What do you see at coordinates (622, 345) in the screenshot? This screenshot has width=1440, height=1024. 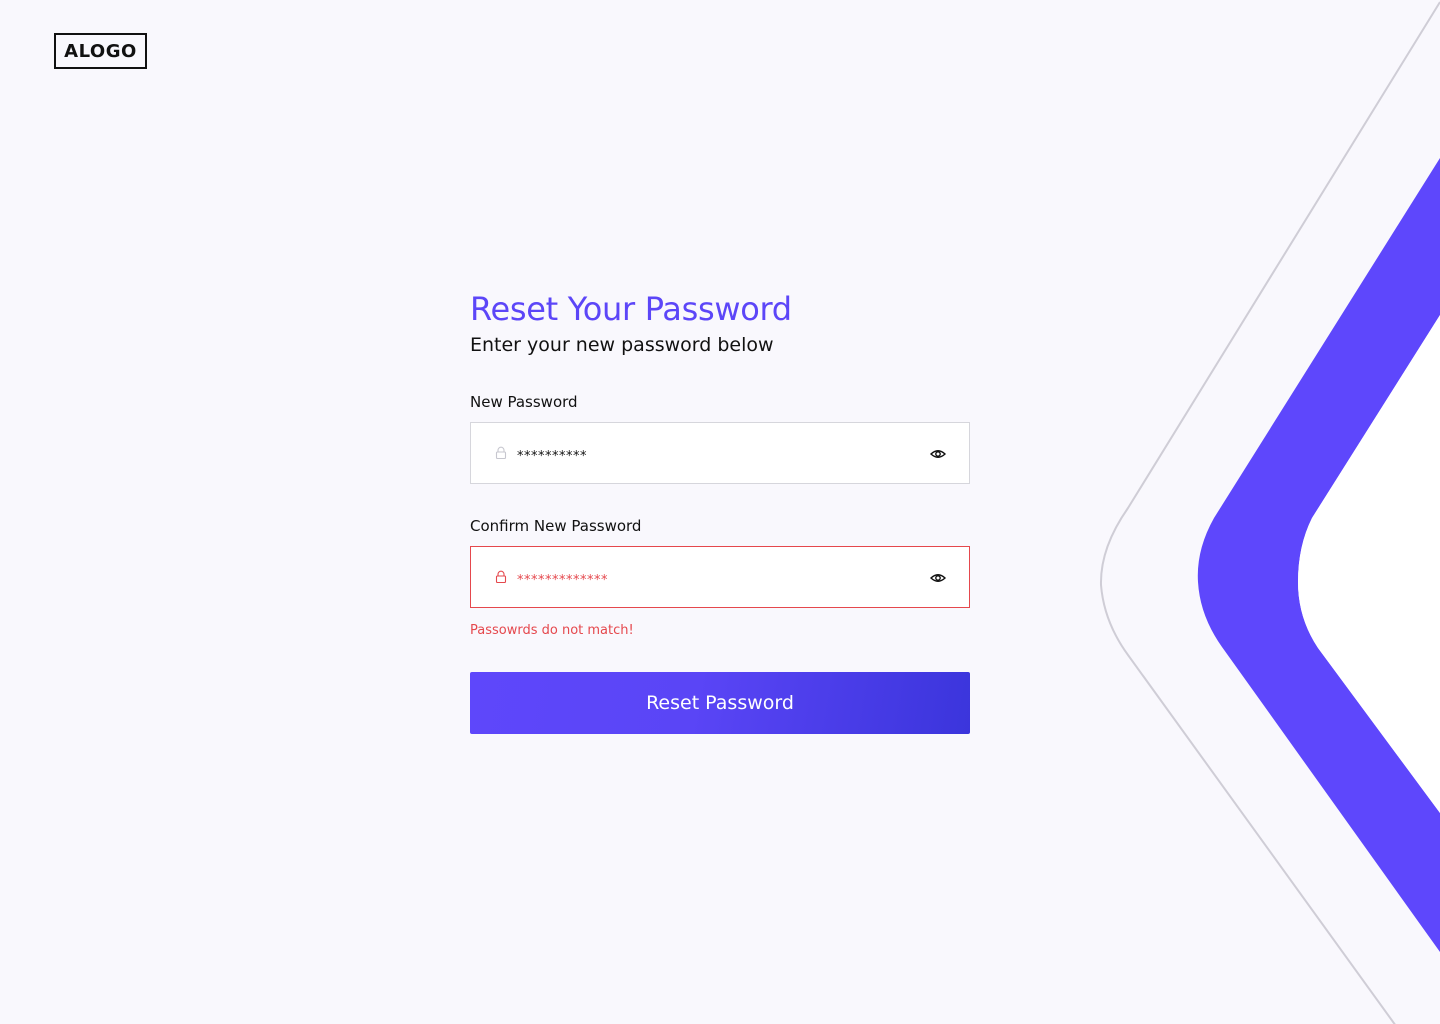 I see `page-subtitle: Enter your new password below` at bounding box center [622, 345].